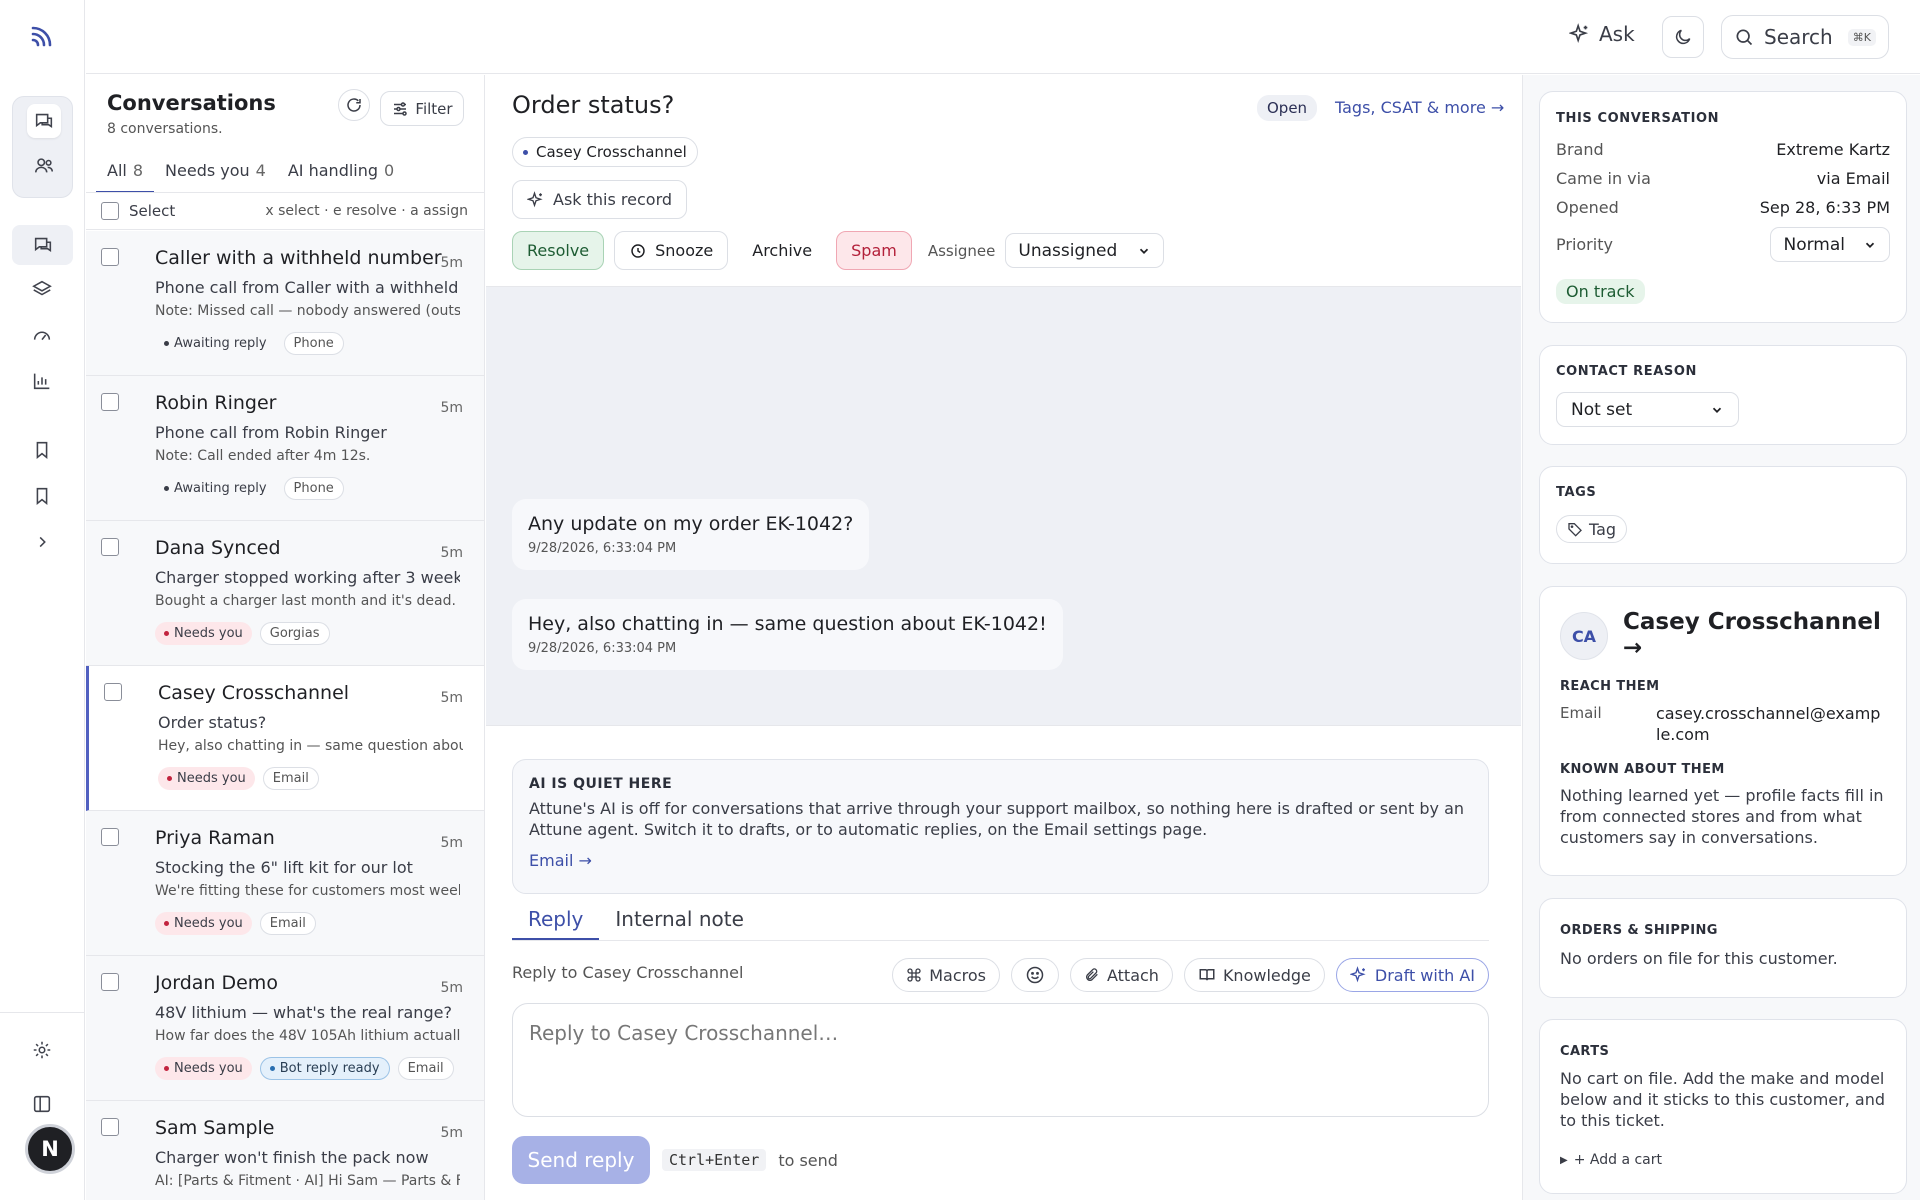  Describe the element at coordinates (298, 258) in the screenshot. I see `contact-name: Caller with a withheld number` at that location.